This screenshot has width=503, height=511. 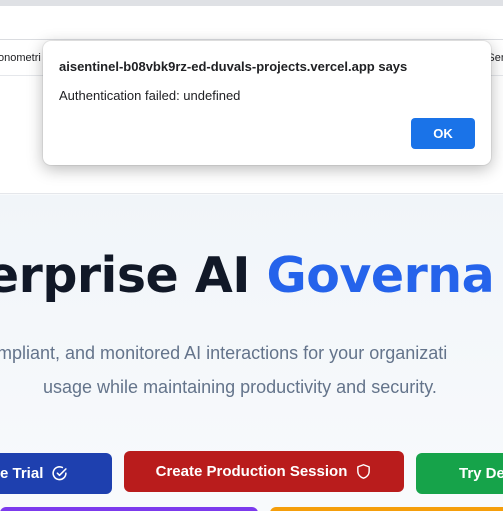 I want to click on create-production-session-button: Create Production Session, so click(x=264, y=471).